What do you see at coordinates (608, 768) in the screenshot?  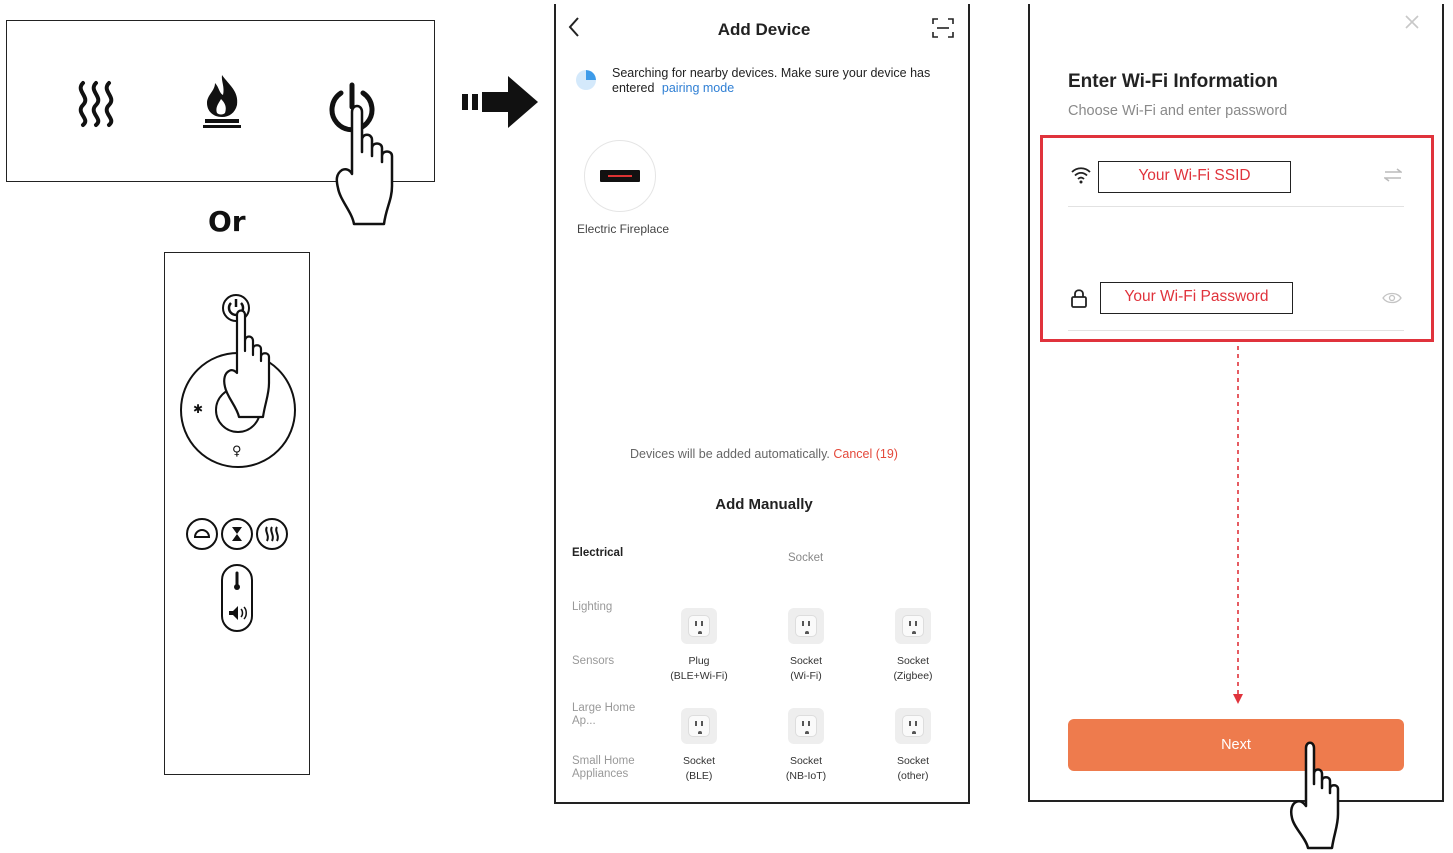 I see `category-small-home-appliances: Small Home Appliances` at bounding box center [608, 768].